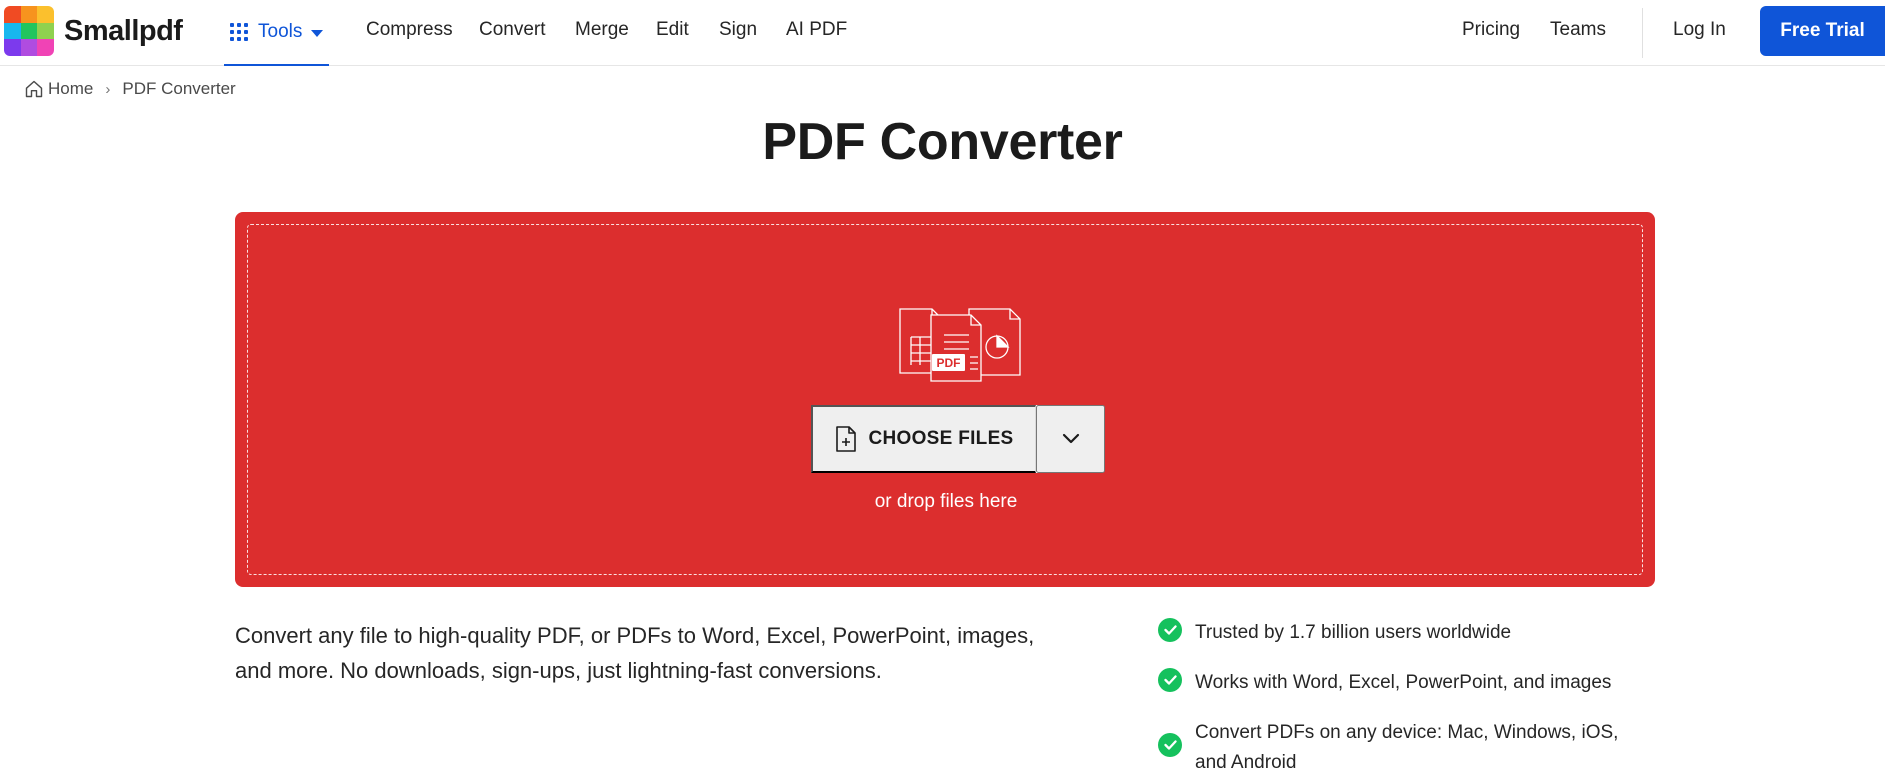 Image resolution: width=1885 pixels, height=780 pixels. What do you see at coordinates (409, 30) in the screenshot?
I see `nav-compress: Compress` at bounding box center [409, 30].